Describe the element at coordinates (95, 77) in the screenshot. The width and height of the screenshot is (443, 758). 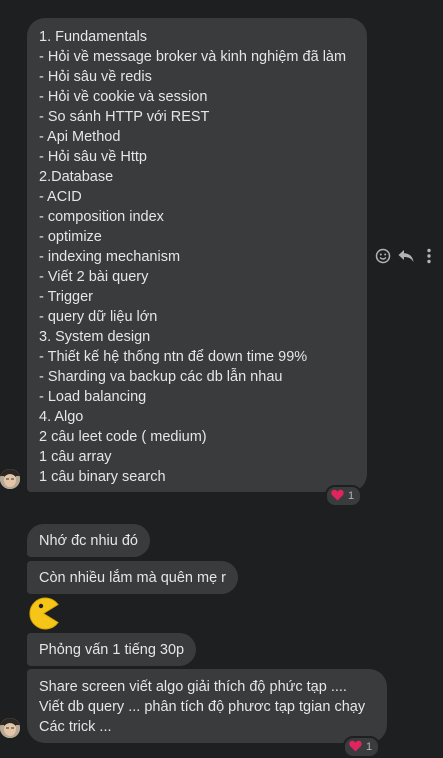
I see `message-line: - Hỏi sâu về redis` at that location.